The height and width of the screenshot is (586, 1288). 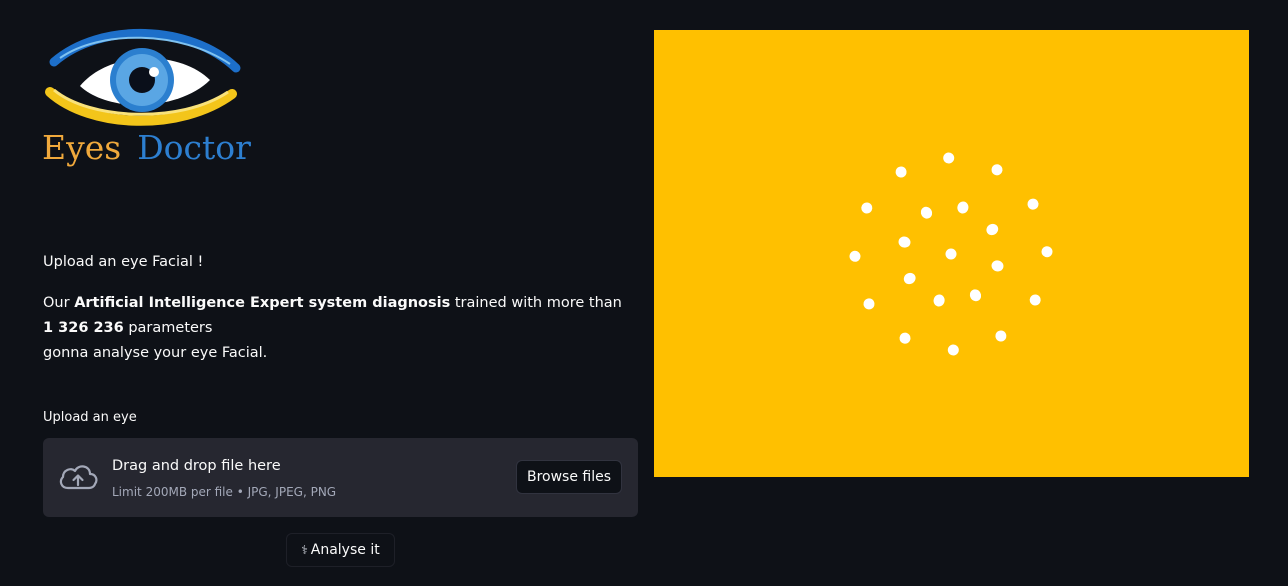 I want to click on eye-logo-graphic, so click(x=143, y=77).